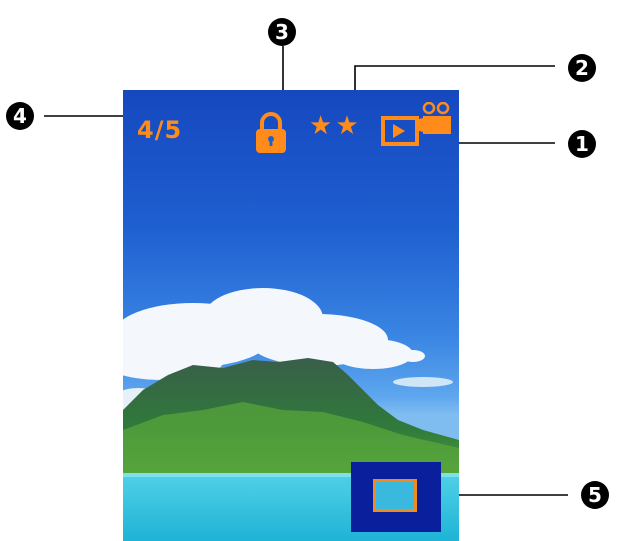 The width and height of the screenshot is (617, 541). I want to click on callout-4: 4, so click(20, 116).